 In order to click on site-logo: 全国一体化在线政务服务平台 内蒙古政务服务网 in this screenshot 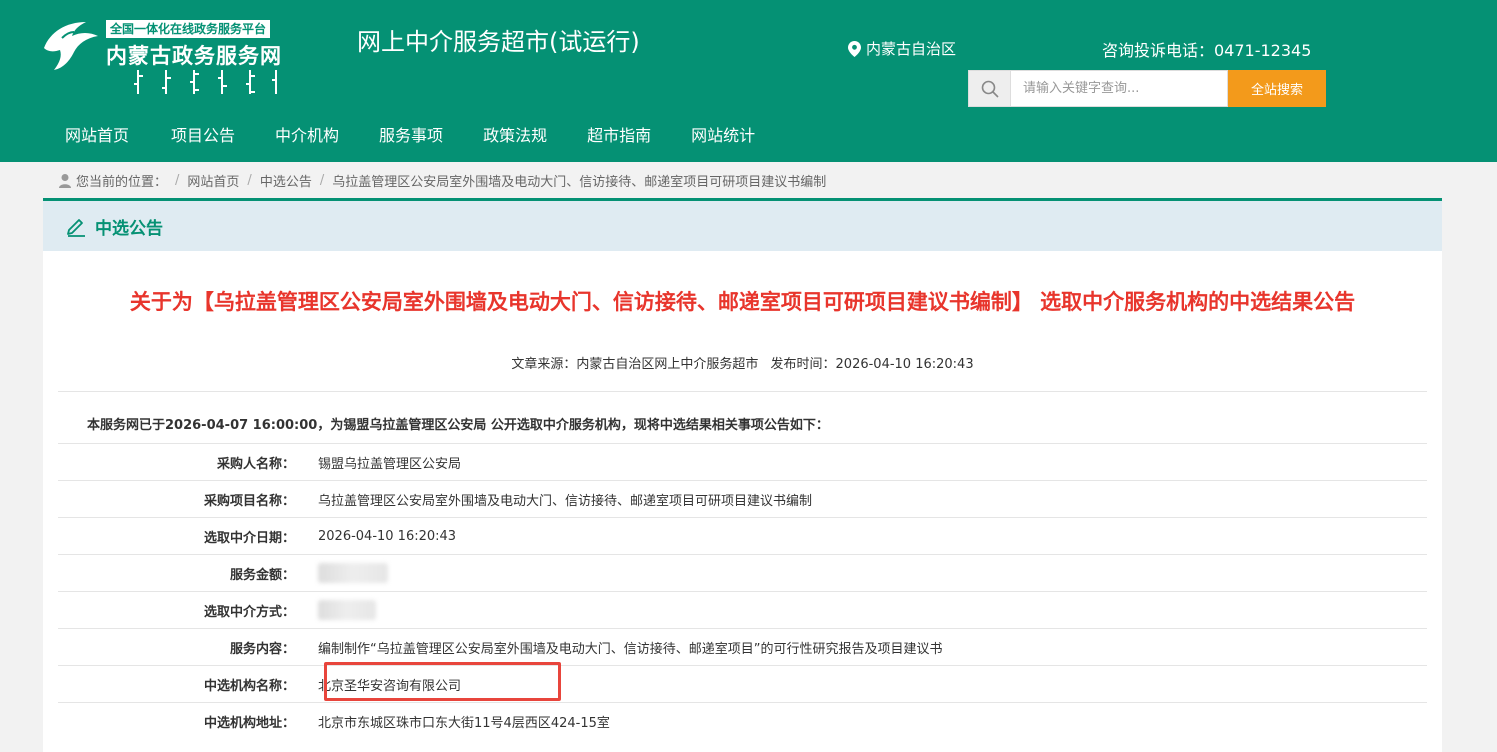, I will do `click(162, 58)`.